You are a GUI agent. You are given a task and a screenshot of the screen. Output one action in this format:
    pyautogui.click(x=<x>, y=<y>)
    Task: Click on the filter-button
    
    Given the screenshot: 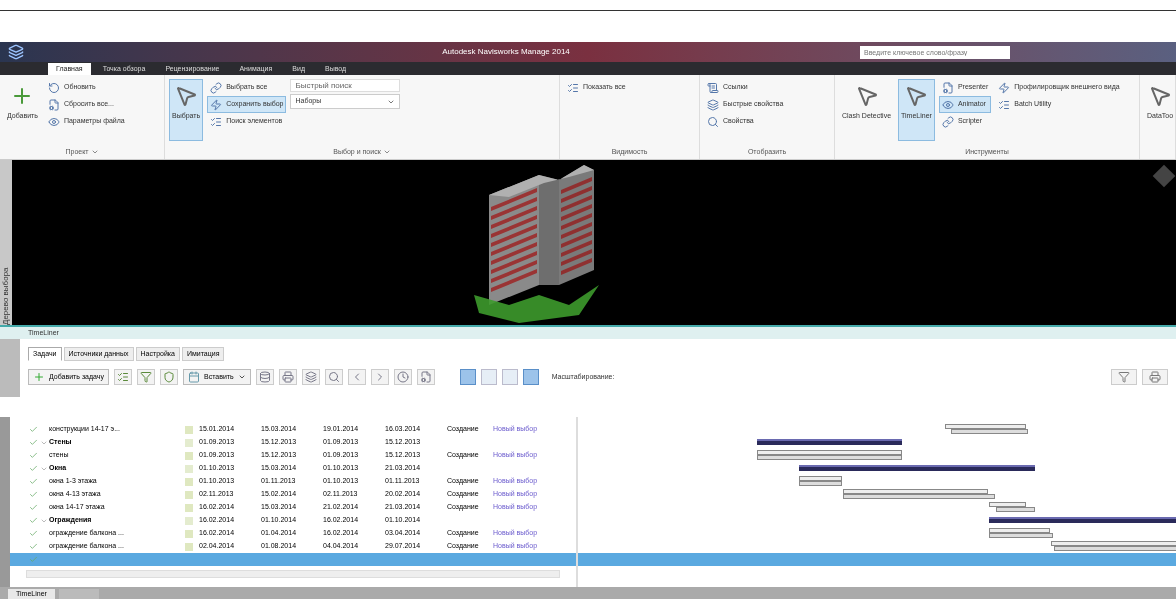 What is the action you would take?
    pyautogui.click(x=1124, y=377)
    